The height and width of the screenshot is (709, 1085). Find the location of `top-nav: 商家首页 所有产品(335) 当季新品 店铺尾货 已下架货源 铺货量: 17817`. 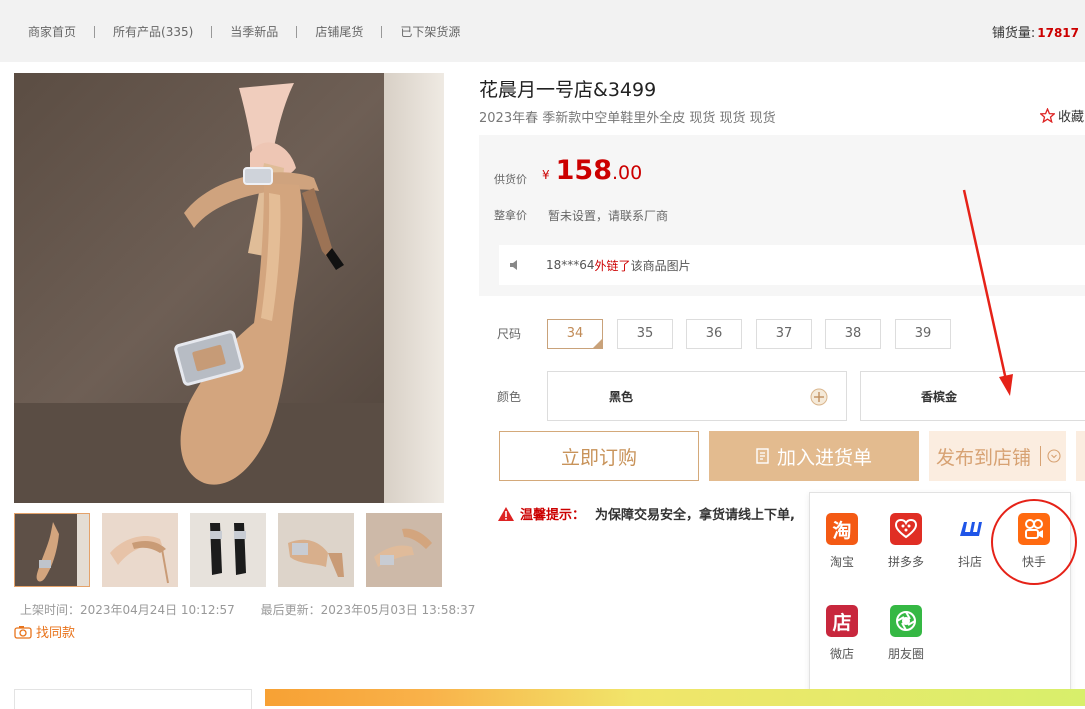

top-nav: 商家首页 所有产品(335) 当季新品 店铺尾货 已下架货源 铺货量: 17817 is located at coordinates (542, 31).